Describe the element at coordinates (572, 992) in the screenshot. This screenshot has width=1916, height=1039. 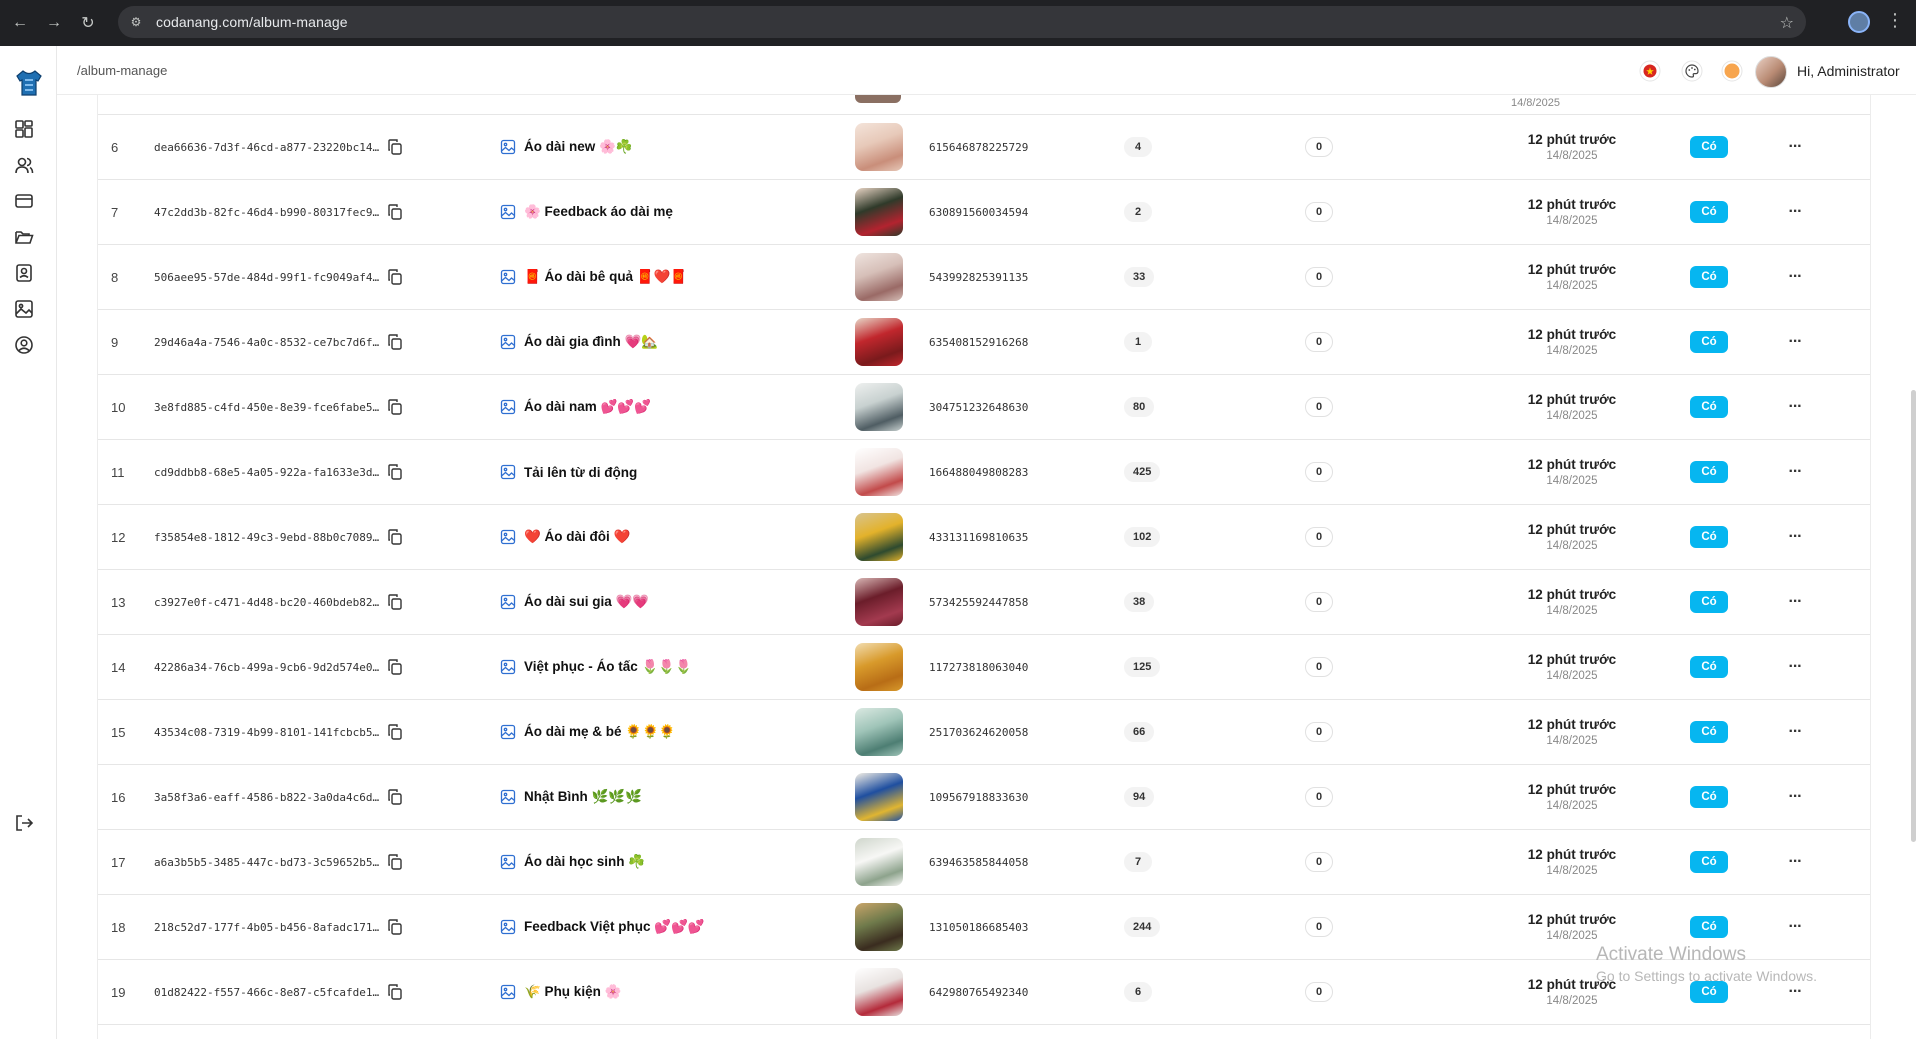
I see `album-name: 🌾 Phụ kiện 🌸` at that location.